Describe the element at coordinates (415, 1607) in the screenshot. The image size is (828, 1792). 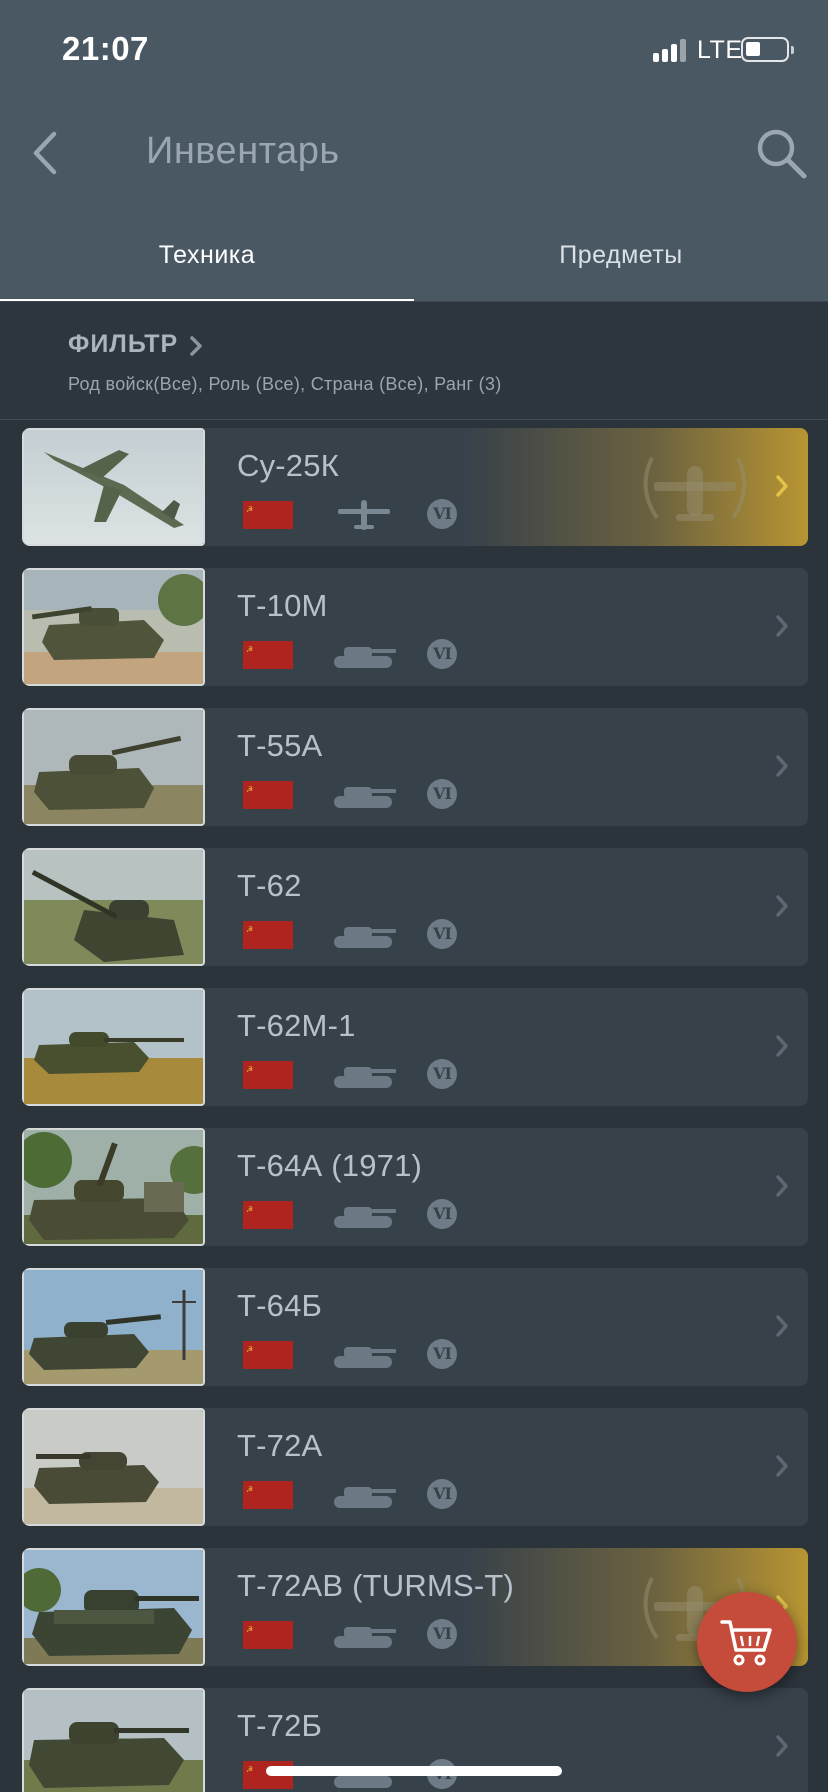
I see `vehicle-card: Т-72АВ (TURMS-T) ☭ VI` at that location.